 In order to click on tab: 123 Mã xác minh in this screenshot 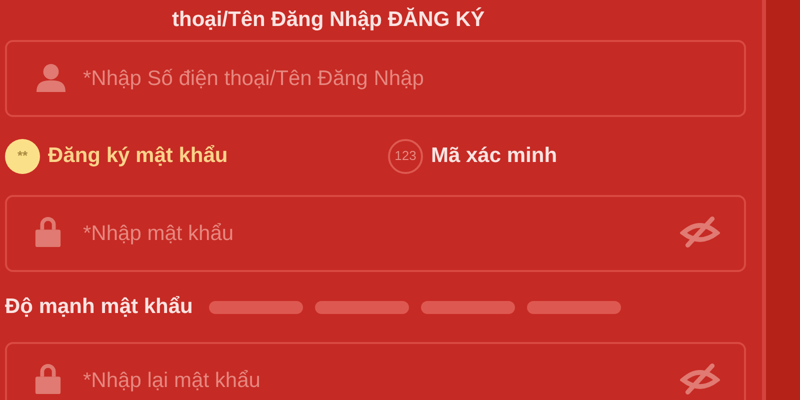, I will do `click(473, 156)`.